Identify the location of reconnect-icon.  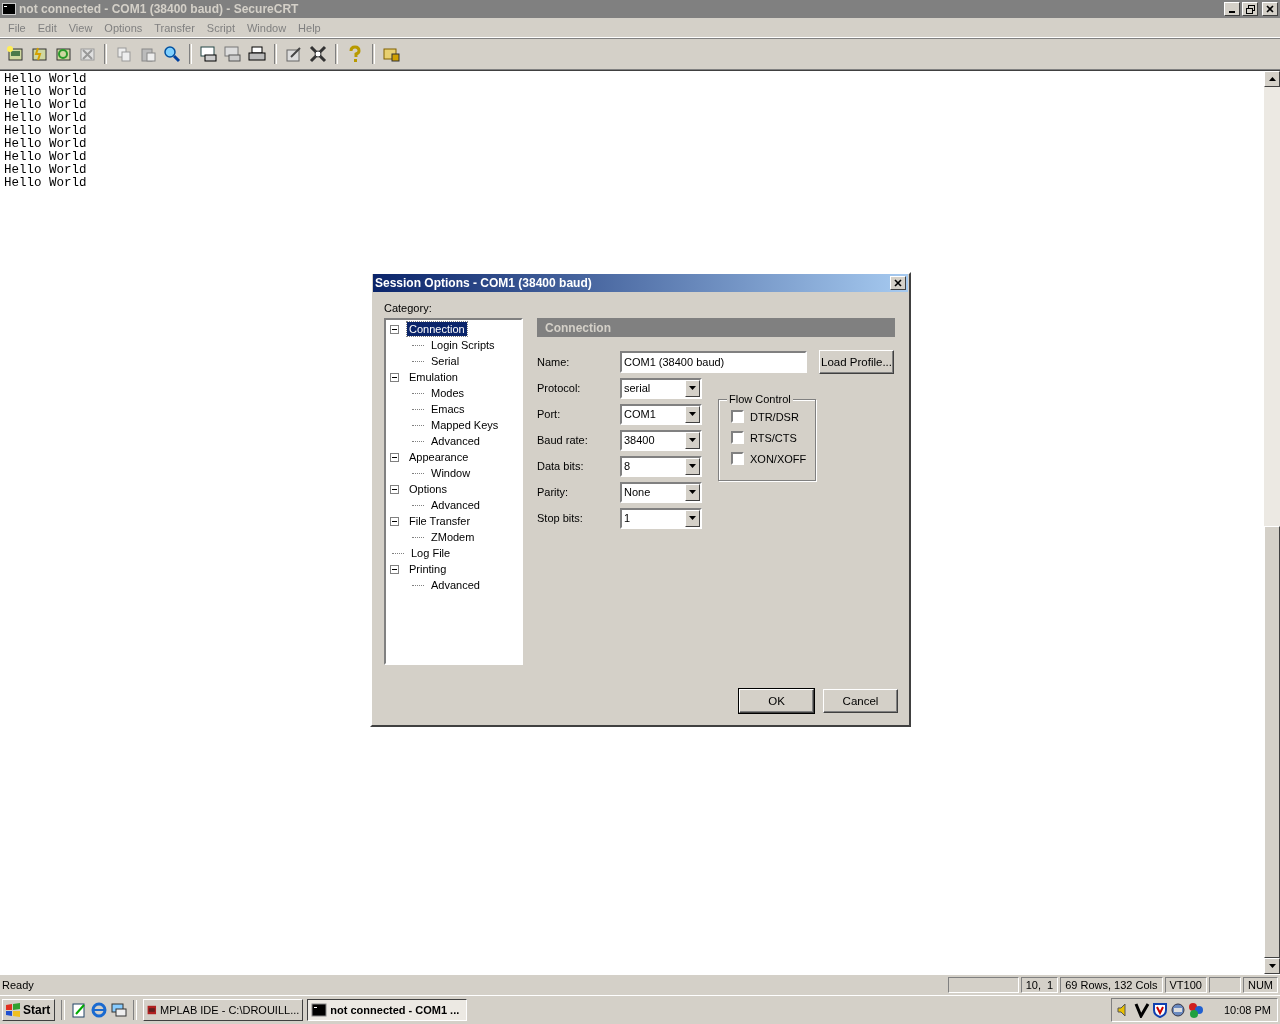
(63, 54).